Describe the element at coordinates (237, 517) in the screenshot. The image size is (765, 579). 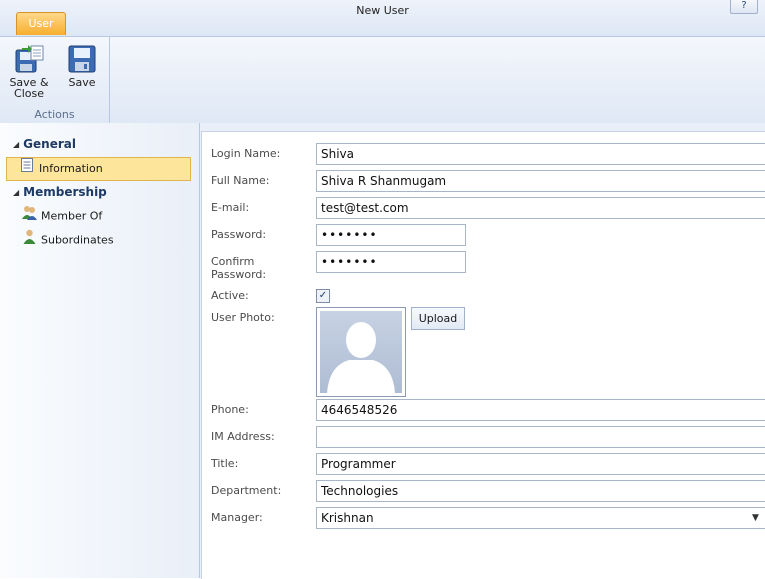
I see `manager-label: Manager:` at that location.